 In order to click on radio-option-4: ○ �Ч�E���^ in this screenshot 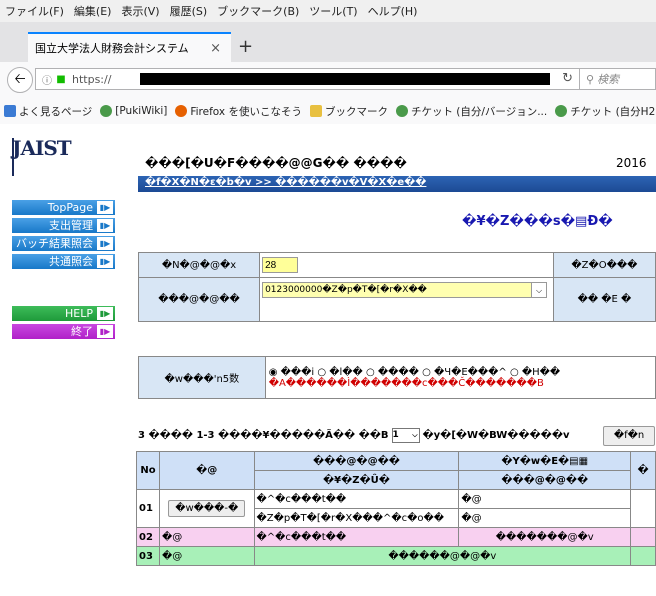, I will do `click(464, 372)`.